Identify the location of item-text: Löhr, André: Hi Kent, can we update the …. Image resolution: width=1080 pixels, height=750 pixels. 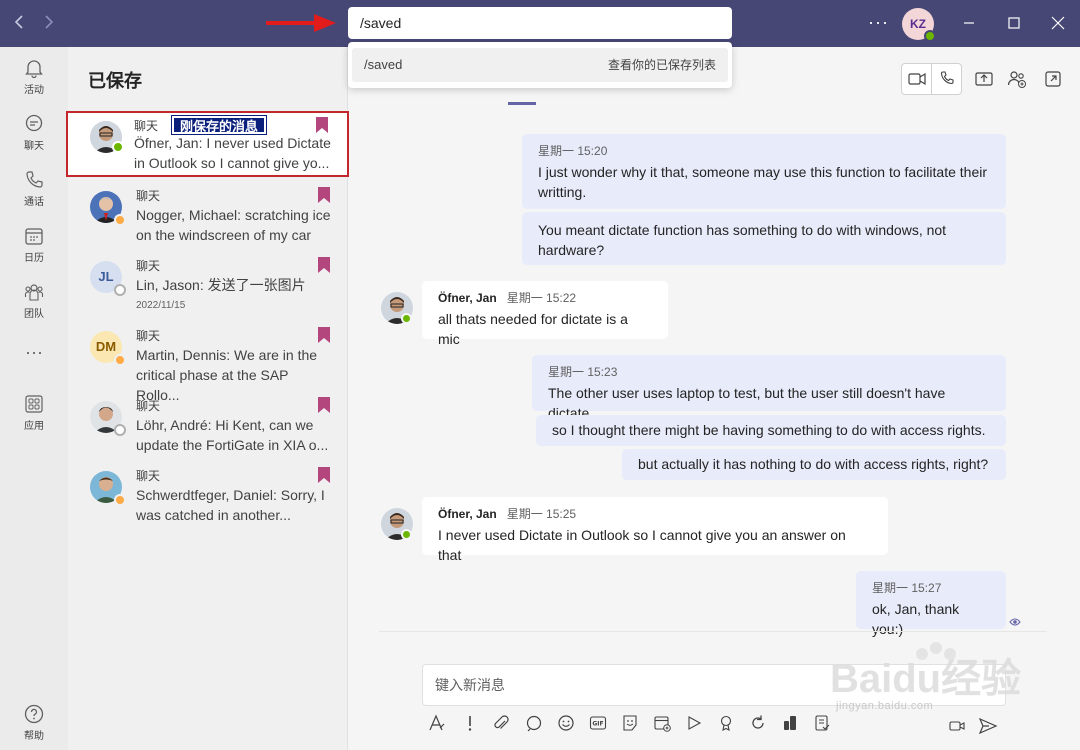
(232, 435).